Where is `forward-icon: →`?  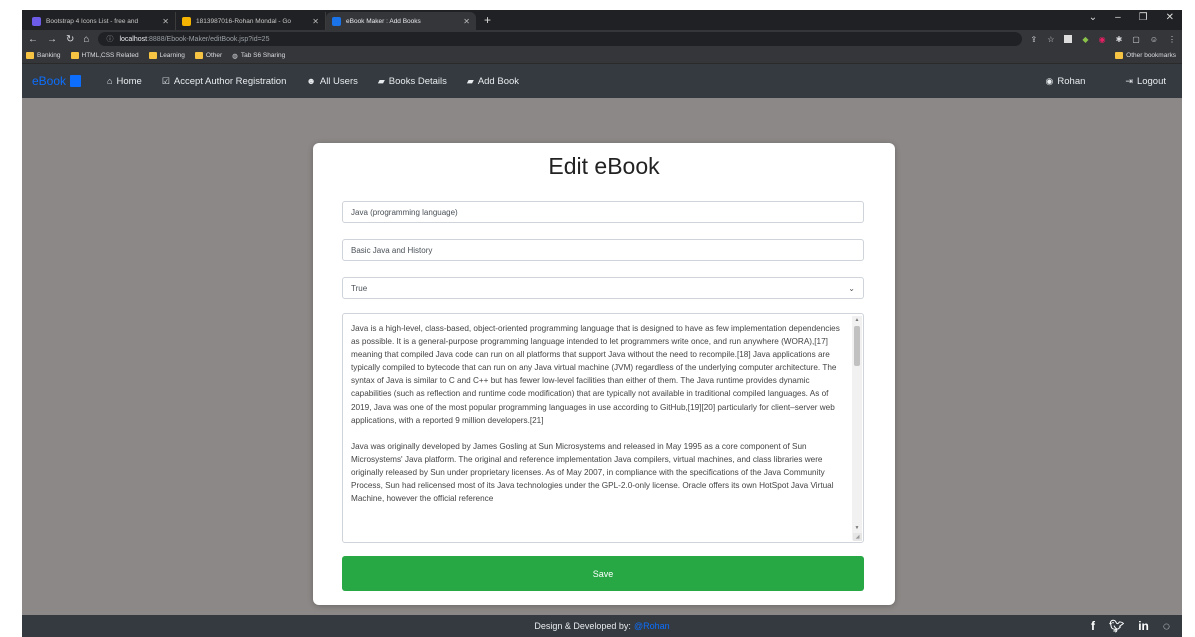 forward-icon: → is located at coordinates (52, 39).